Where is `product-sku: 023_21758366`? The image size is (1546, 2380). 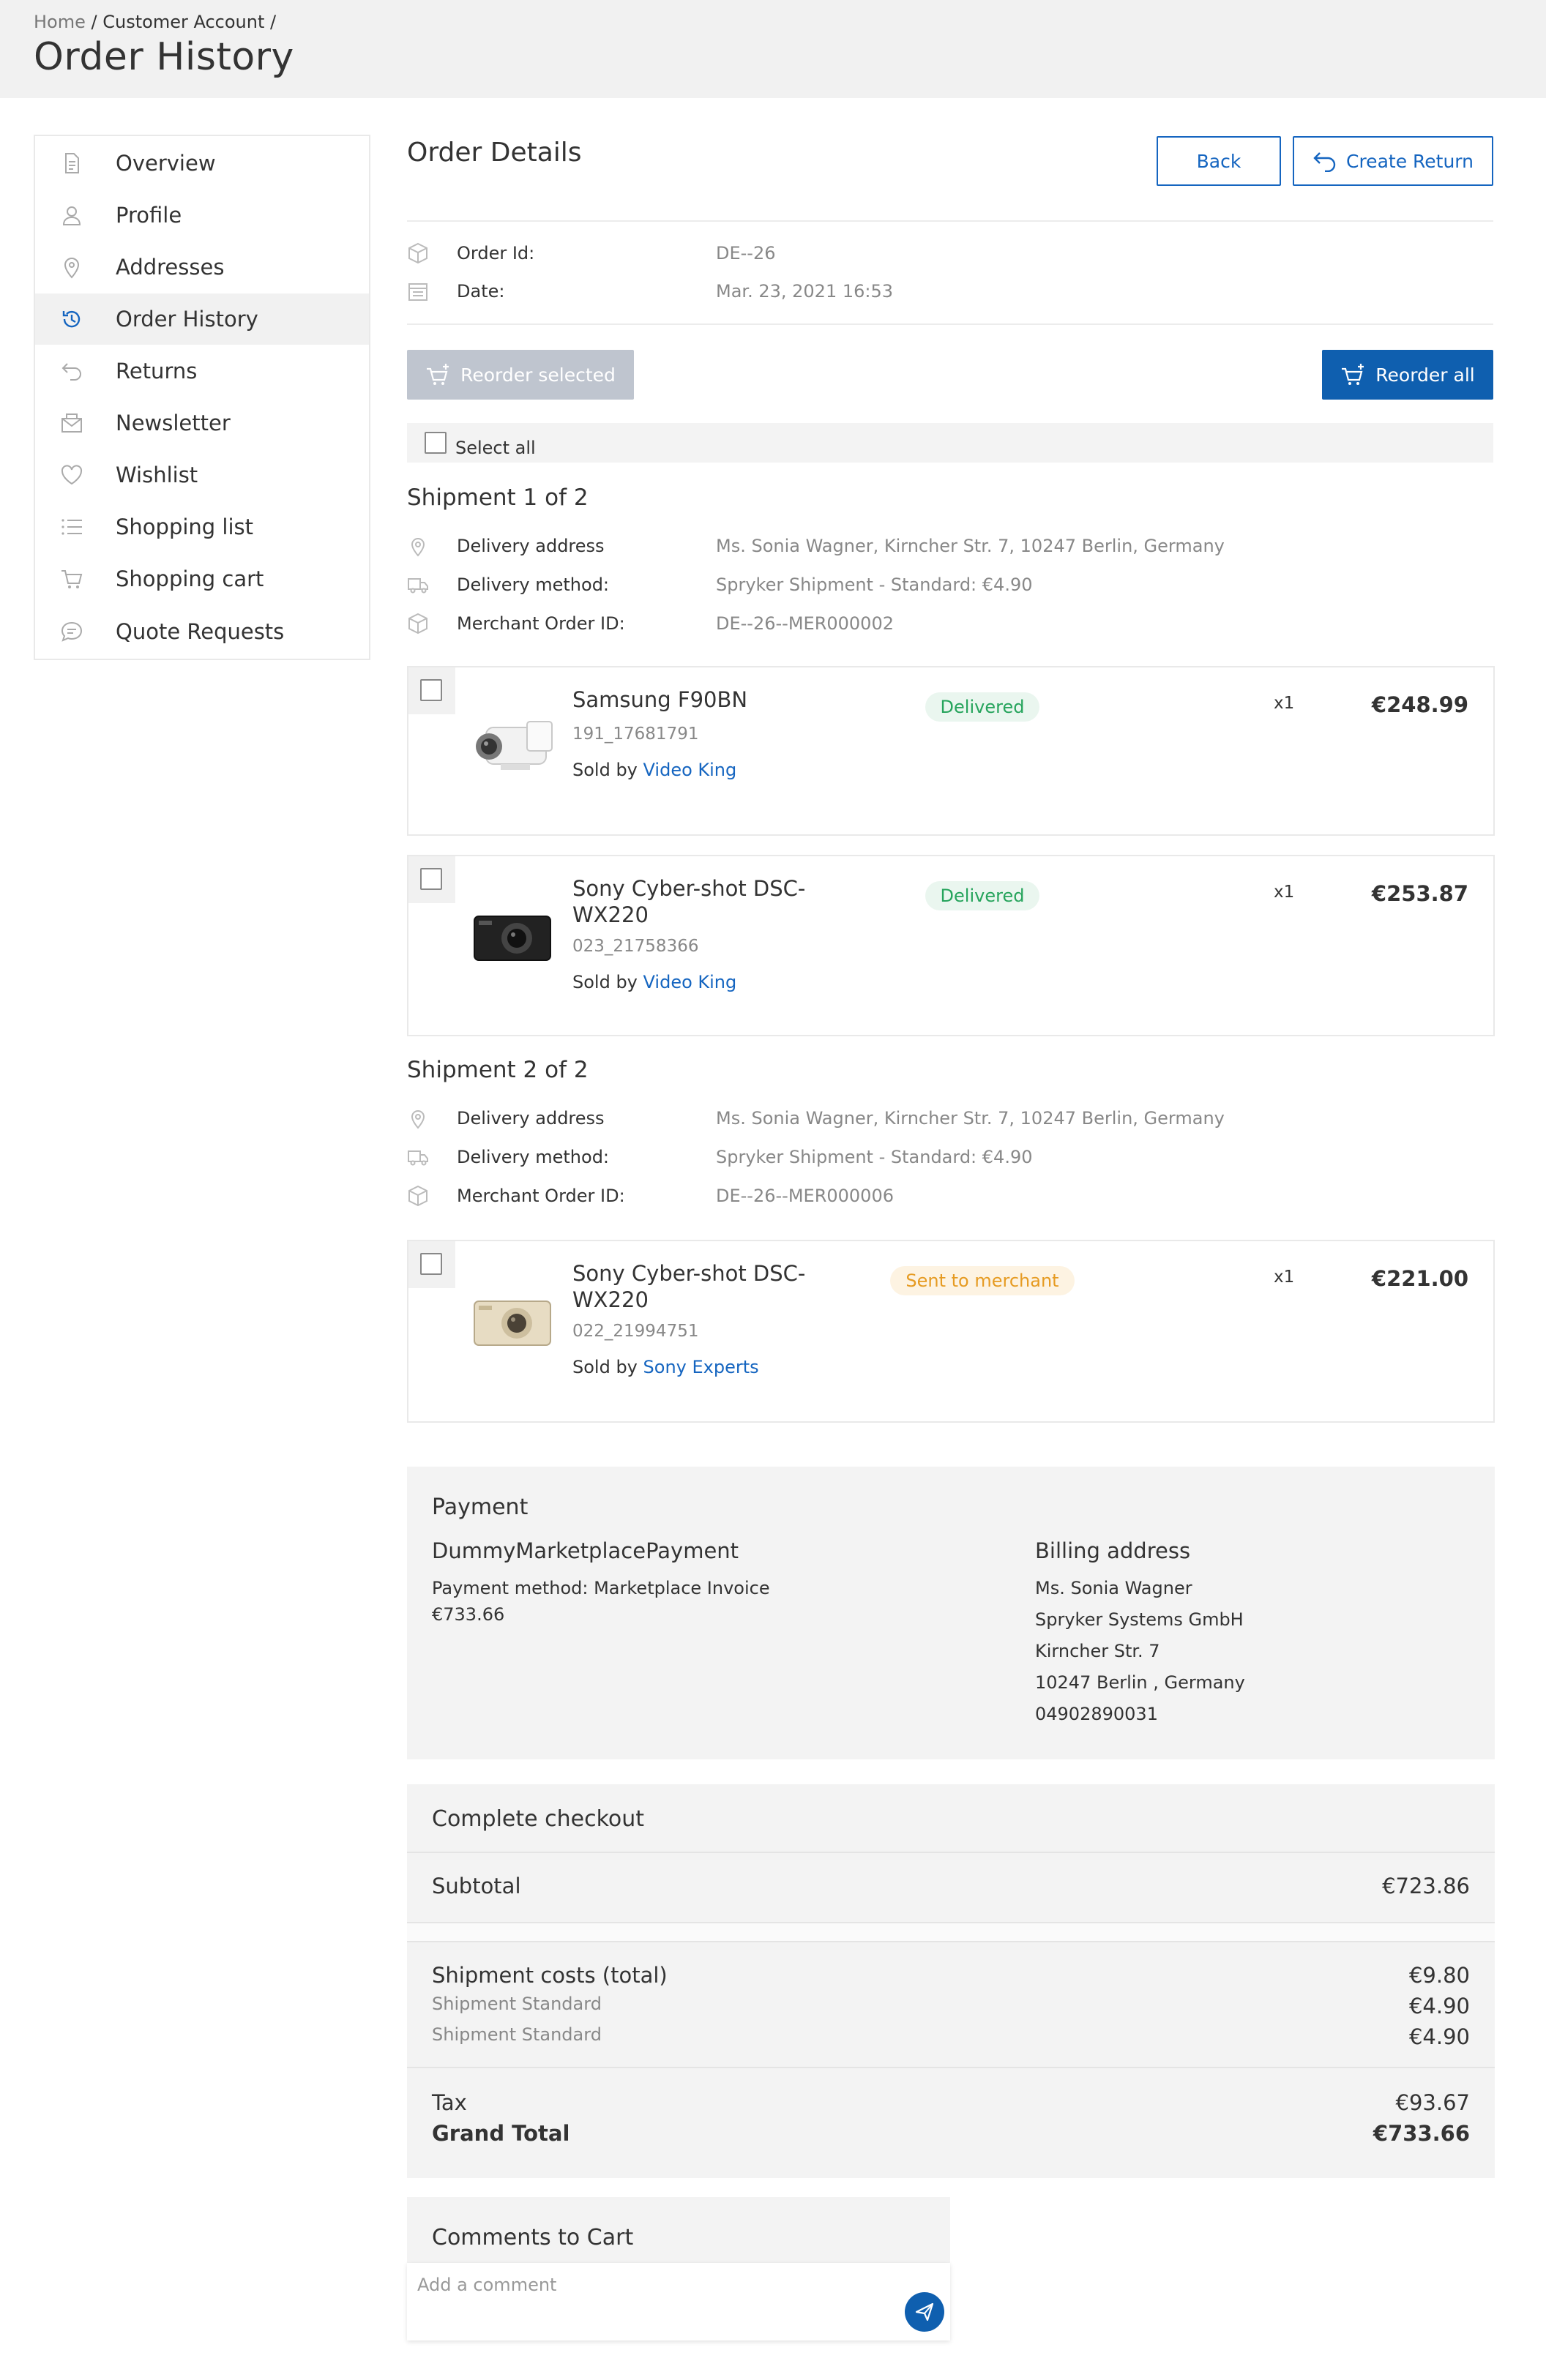
product-sku: 023_21758366 is located at coordinates (635, 946).